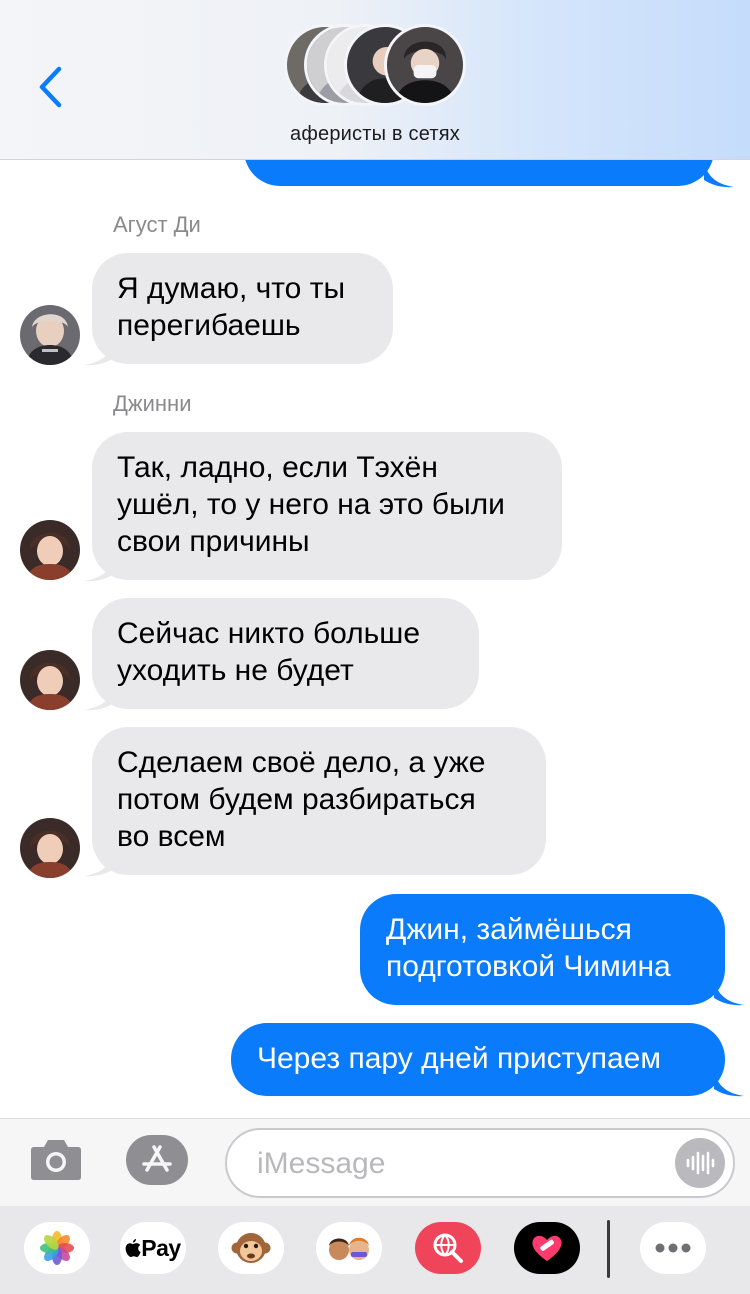 The image size is (750, 1294). What do you see at coordinates (425, 65) in the screenshot?
I see `group-avatar` at bounding box center [425, 65].